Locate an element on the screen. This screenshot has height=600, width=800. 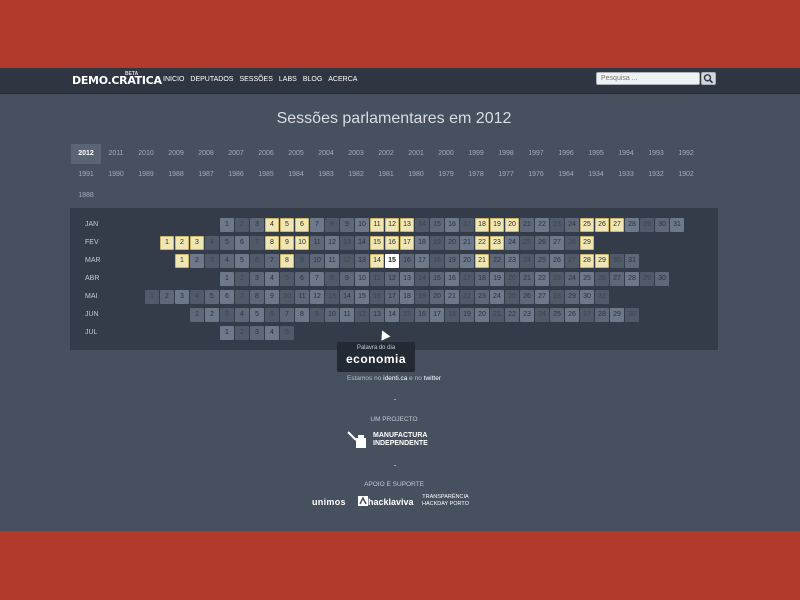
day-cell-abr-12: 12 is located at coordinates (392, 279).